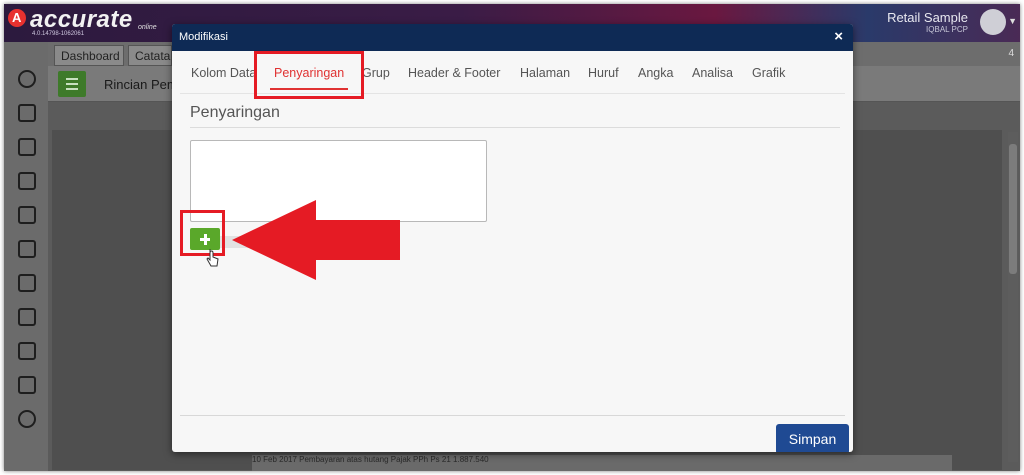 This screenshot has width=1024, height=475. What do you see at coordinates (309, 75) in the screenshot?
I see `highlight-tab-box` at bounding box center [309, 75].